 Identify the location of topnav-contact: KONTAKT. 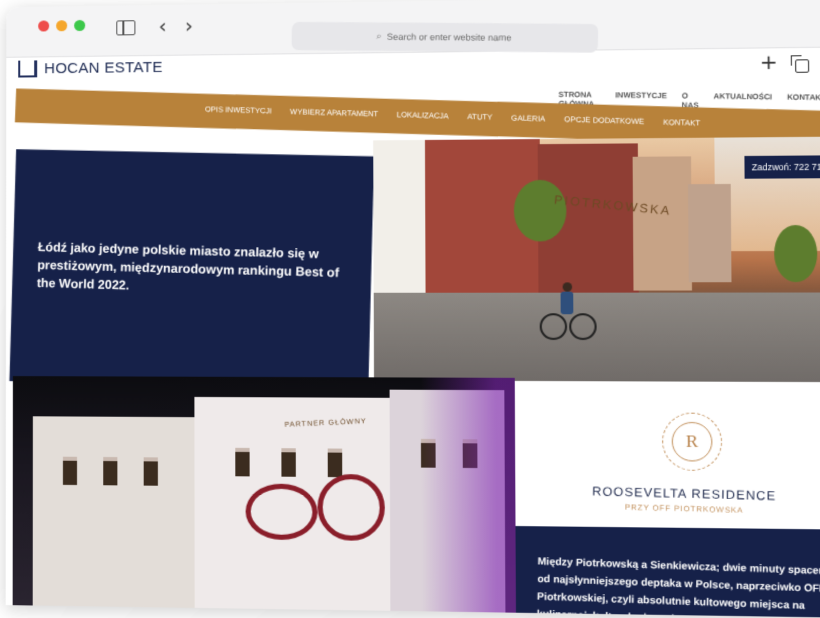
(803, 101).